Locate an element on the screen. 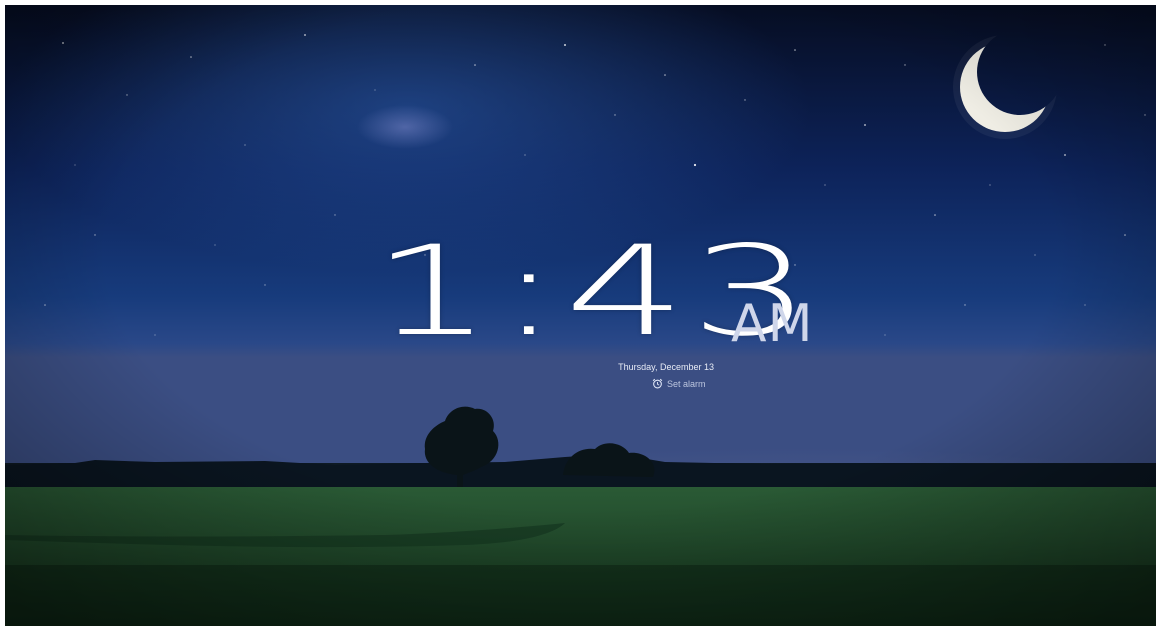  alarm-clock-icon is located at coordinates (657, 383).